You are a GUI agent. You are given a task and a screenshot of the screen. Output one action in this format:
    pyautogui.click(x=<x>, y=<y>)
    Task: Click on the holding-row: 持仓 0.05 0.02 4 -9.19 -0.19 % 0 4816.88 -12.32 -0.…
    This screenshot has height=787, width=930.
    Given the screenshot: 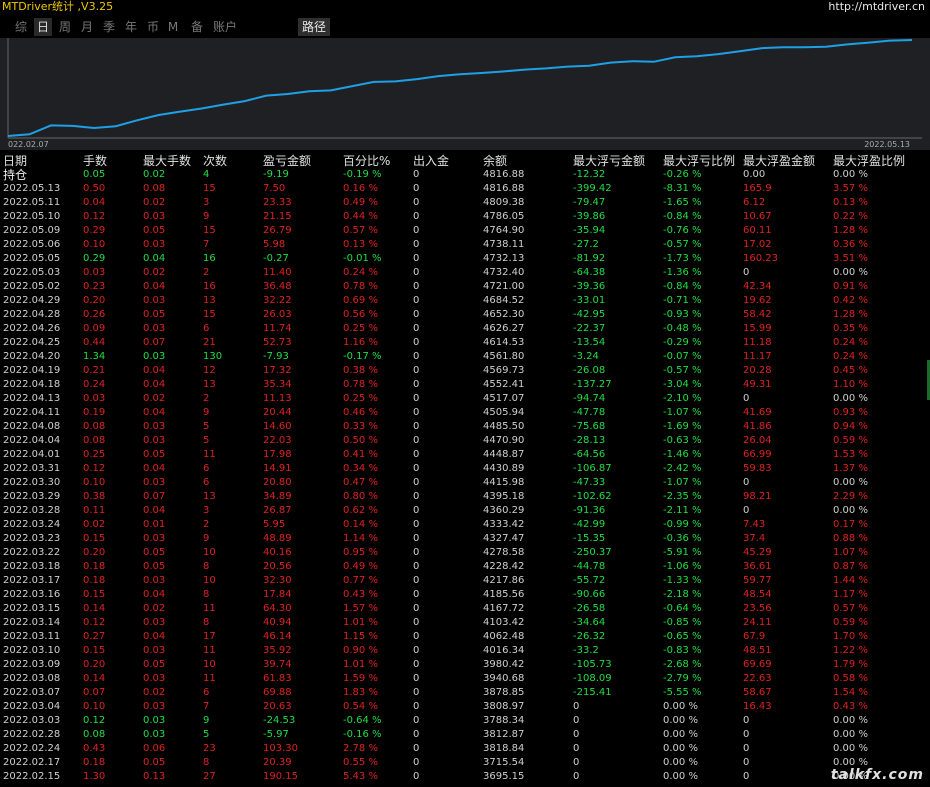 What is the action you would take?
    pyautogui.click(x=465, y=175)
    